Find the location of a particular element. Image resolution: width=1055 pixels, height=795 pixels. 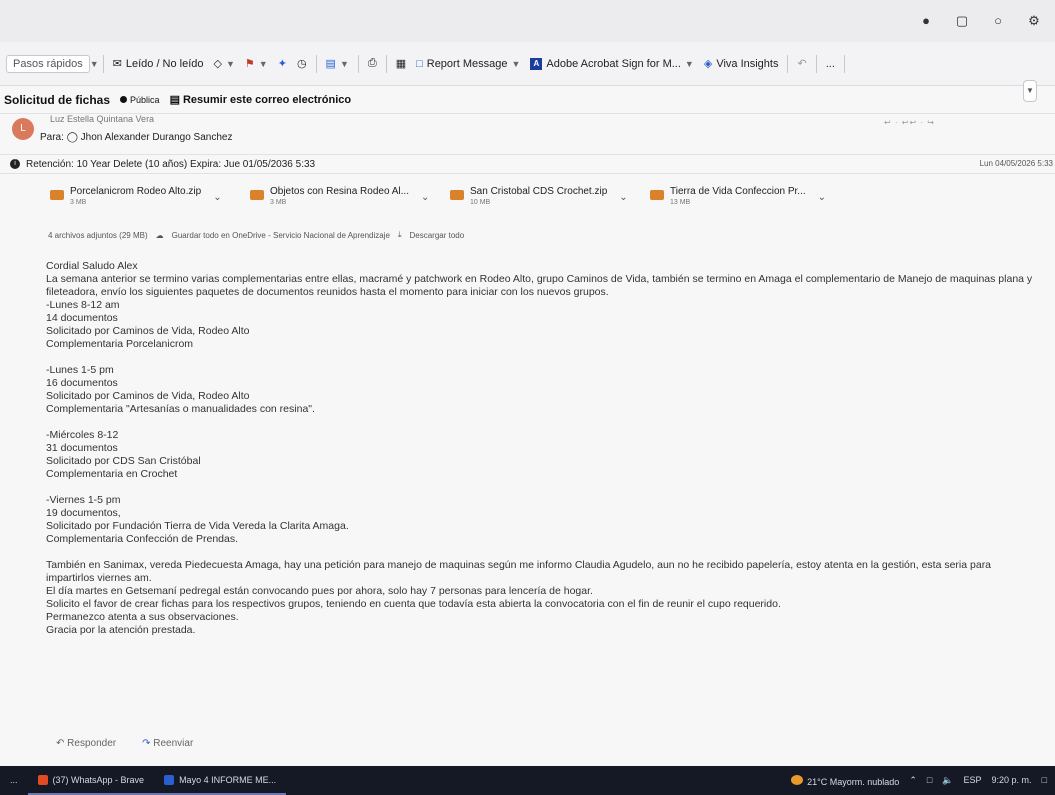

body-paragraph: Permanezco atenta a sus observaciones. is located at coordinates (142, 617).